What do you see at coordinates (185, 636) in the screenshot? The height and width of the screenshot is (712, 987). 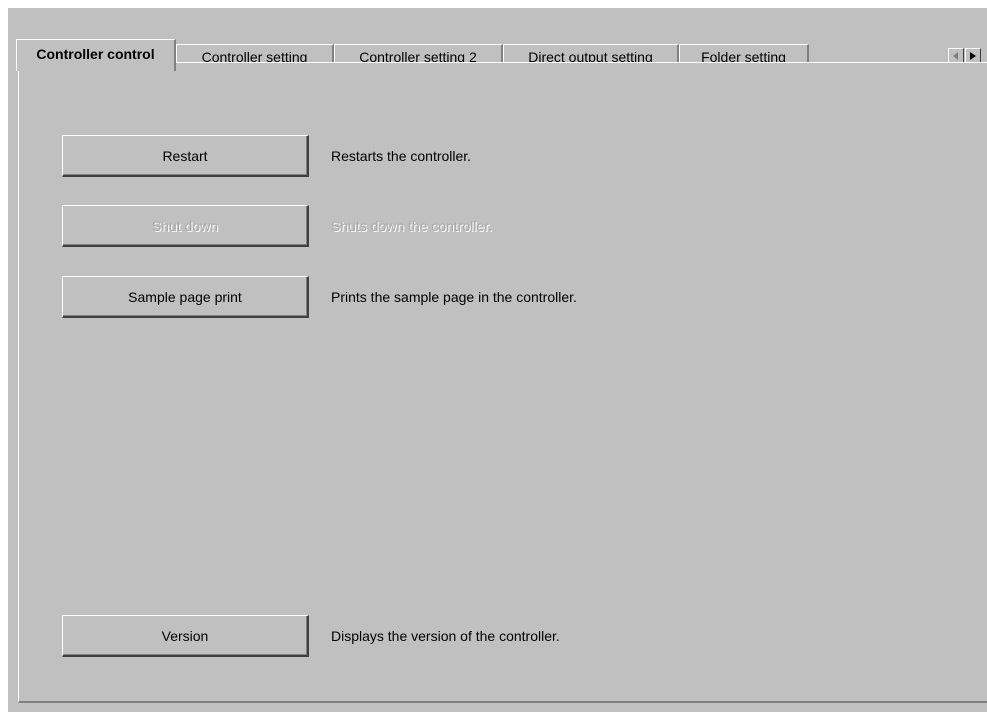 I see `version-button: Version` at bounding box center [185, 636].